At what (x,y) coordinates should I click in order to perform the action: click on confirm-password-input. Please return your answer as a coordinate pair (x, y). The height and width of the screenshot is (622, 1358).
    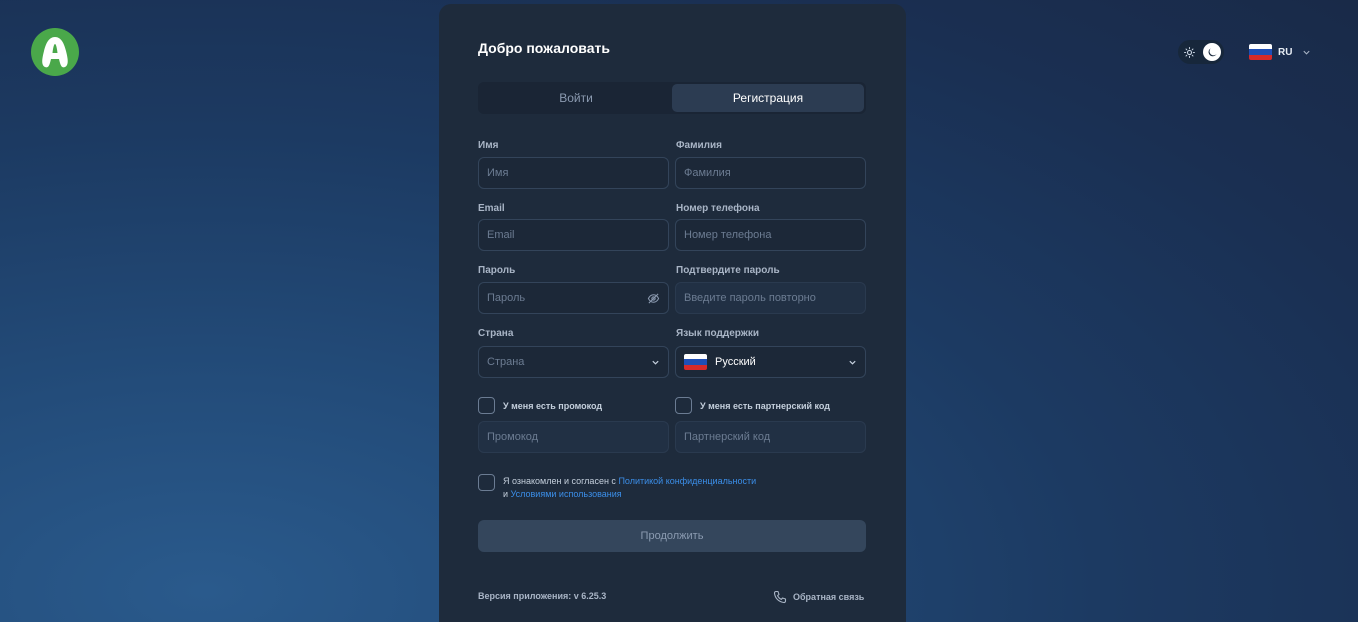
    Looking at the image, I should click on (770, 298).